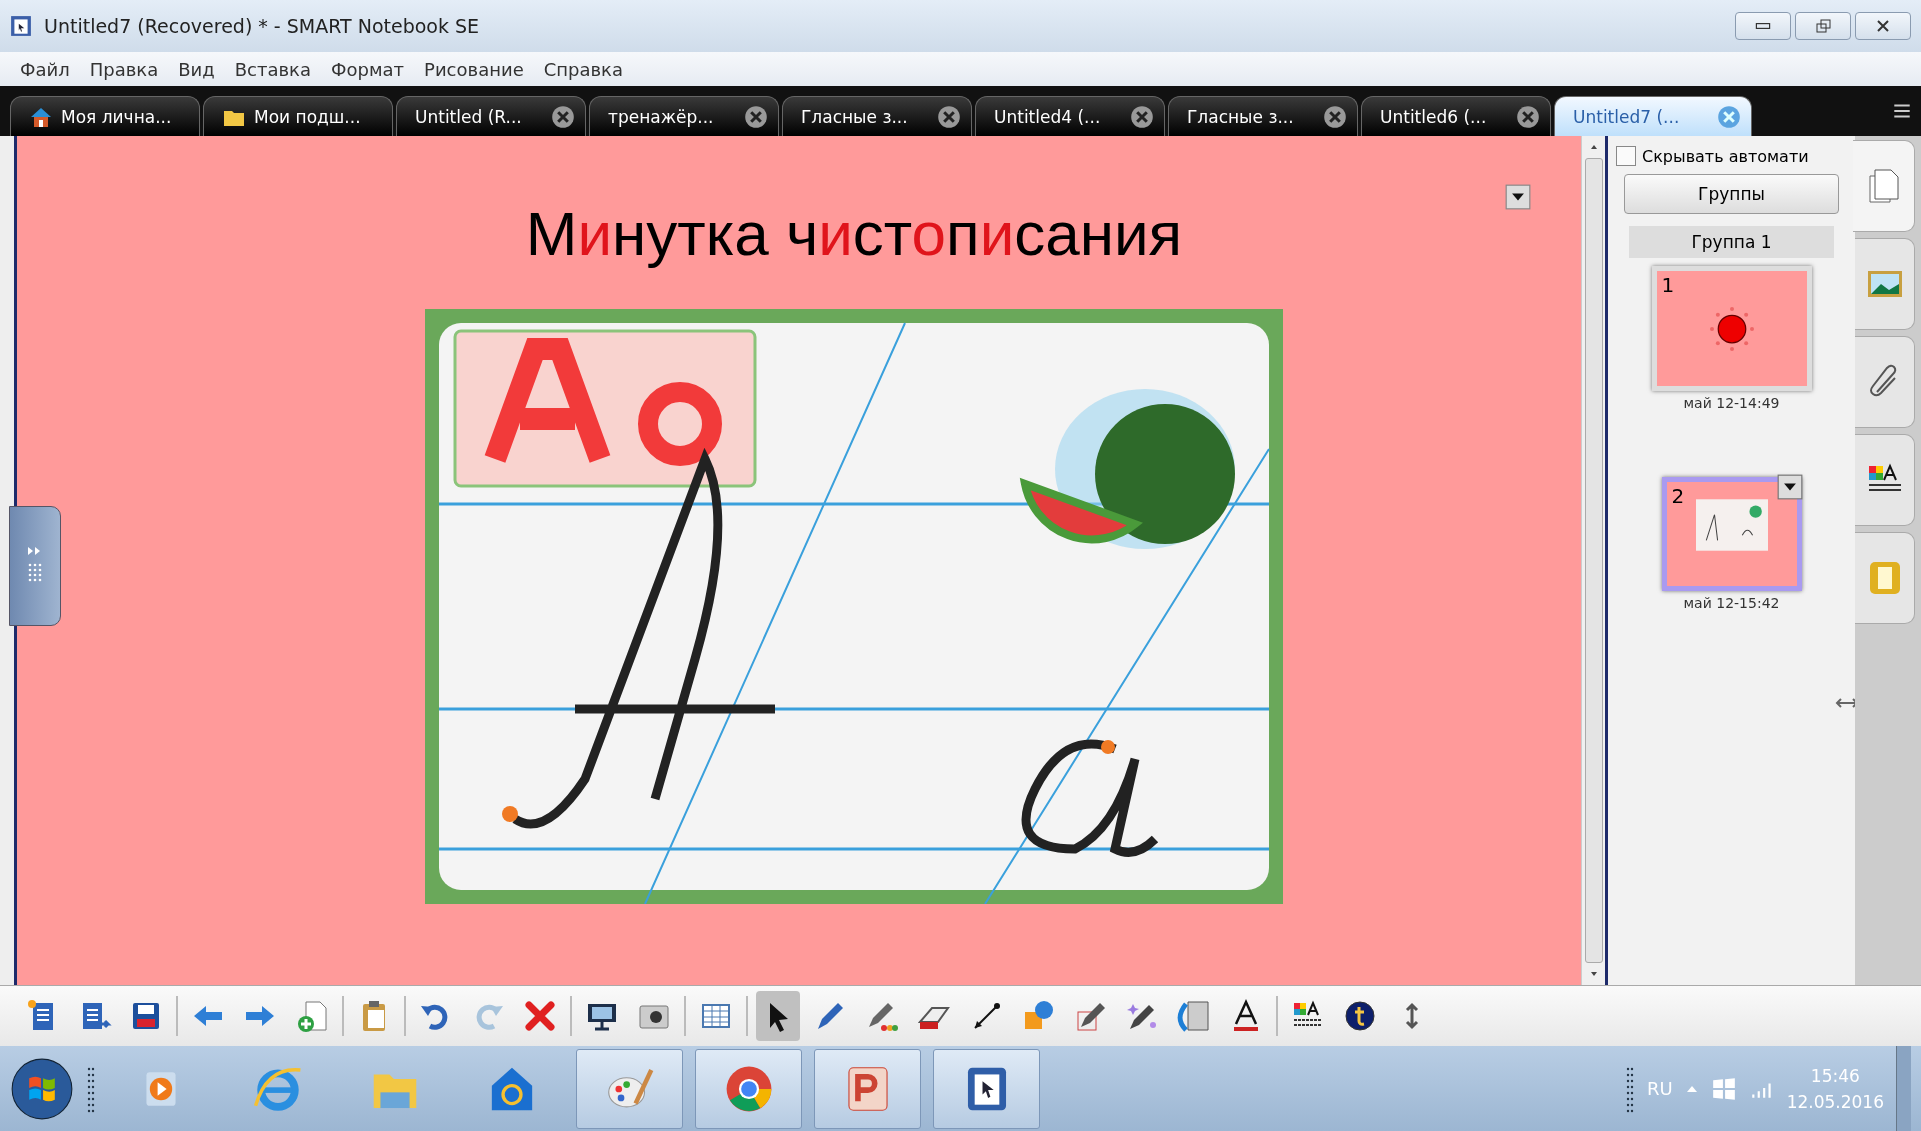  I want to click on window-title: Untitled7 (Recovered) * - SMART Notebook SE, so click(262, 26).